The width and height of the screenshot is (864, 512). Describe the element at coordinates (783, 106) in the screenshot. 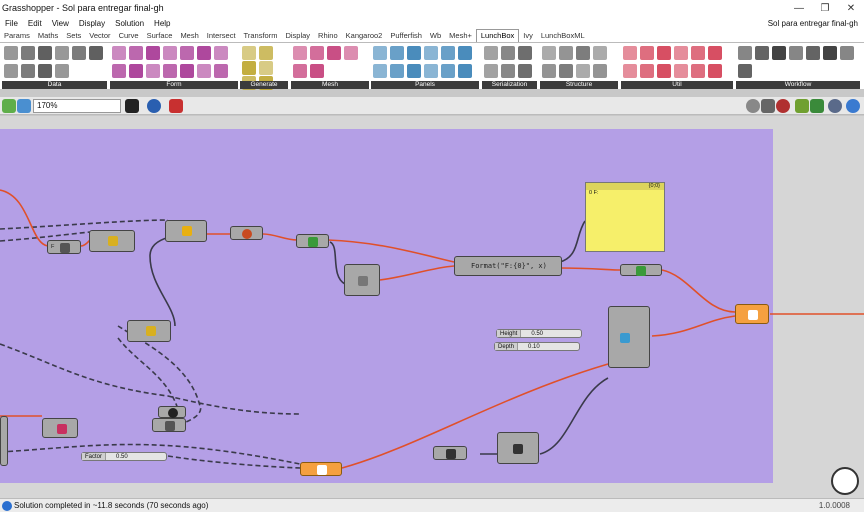

I see `selected-preview-icon` at that location.